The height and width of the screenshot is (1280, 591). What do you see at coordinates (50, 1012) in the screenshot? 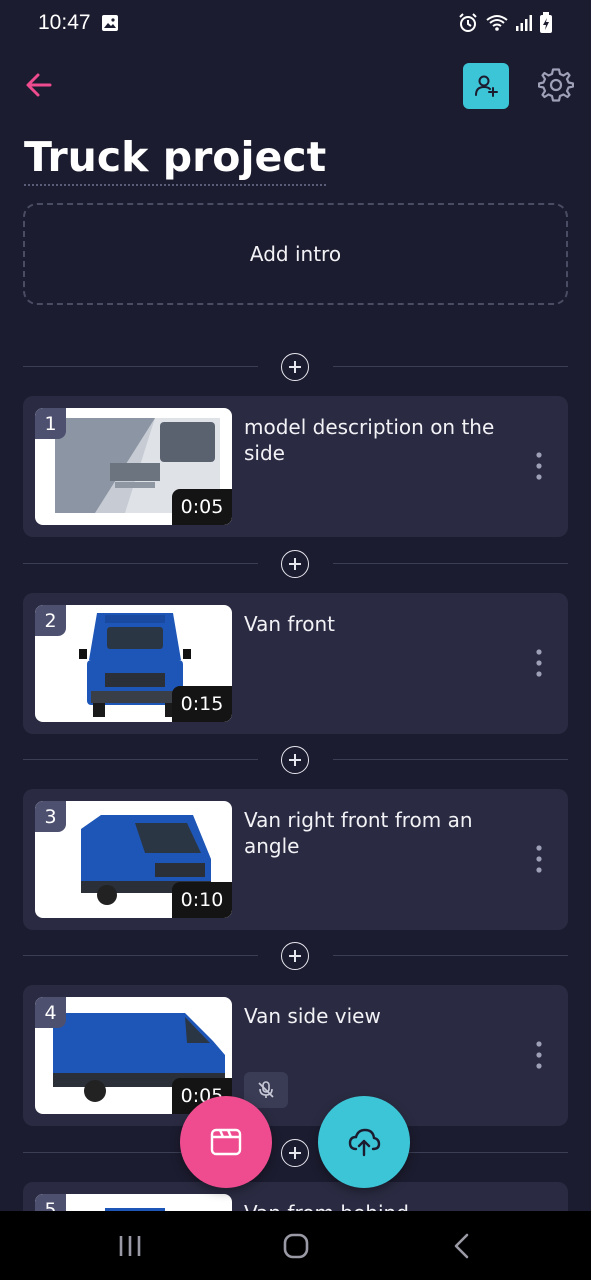
I see `clip-number: 4` at bounding box center [50, 1012].